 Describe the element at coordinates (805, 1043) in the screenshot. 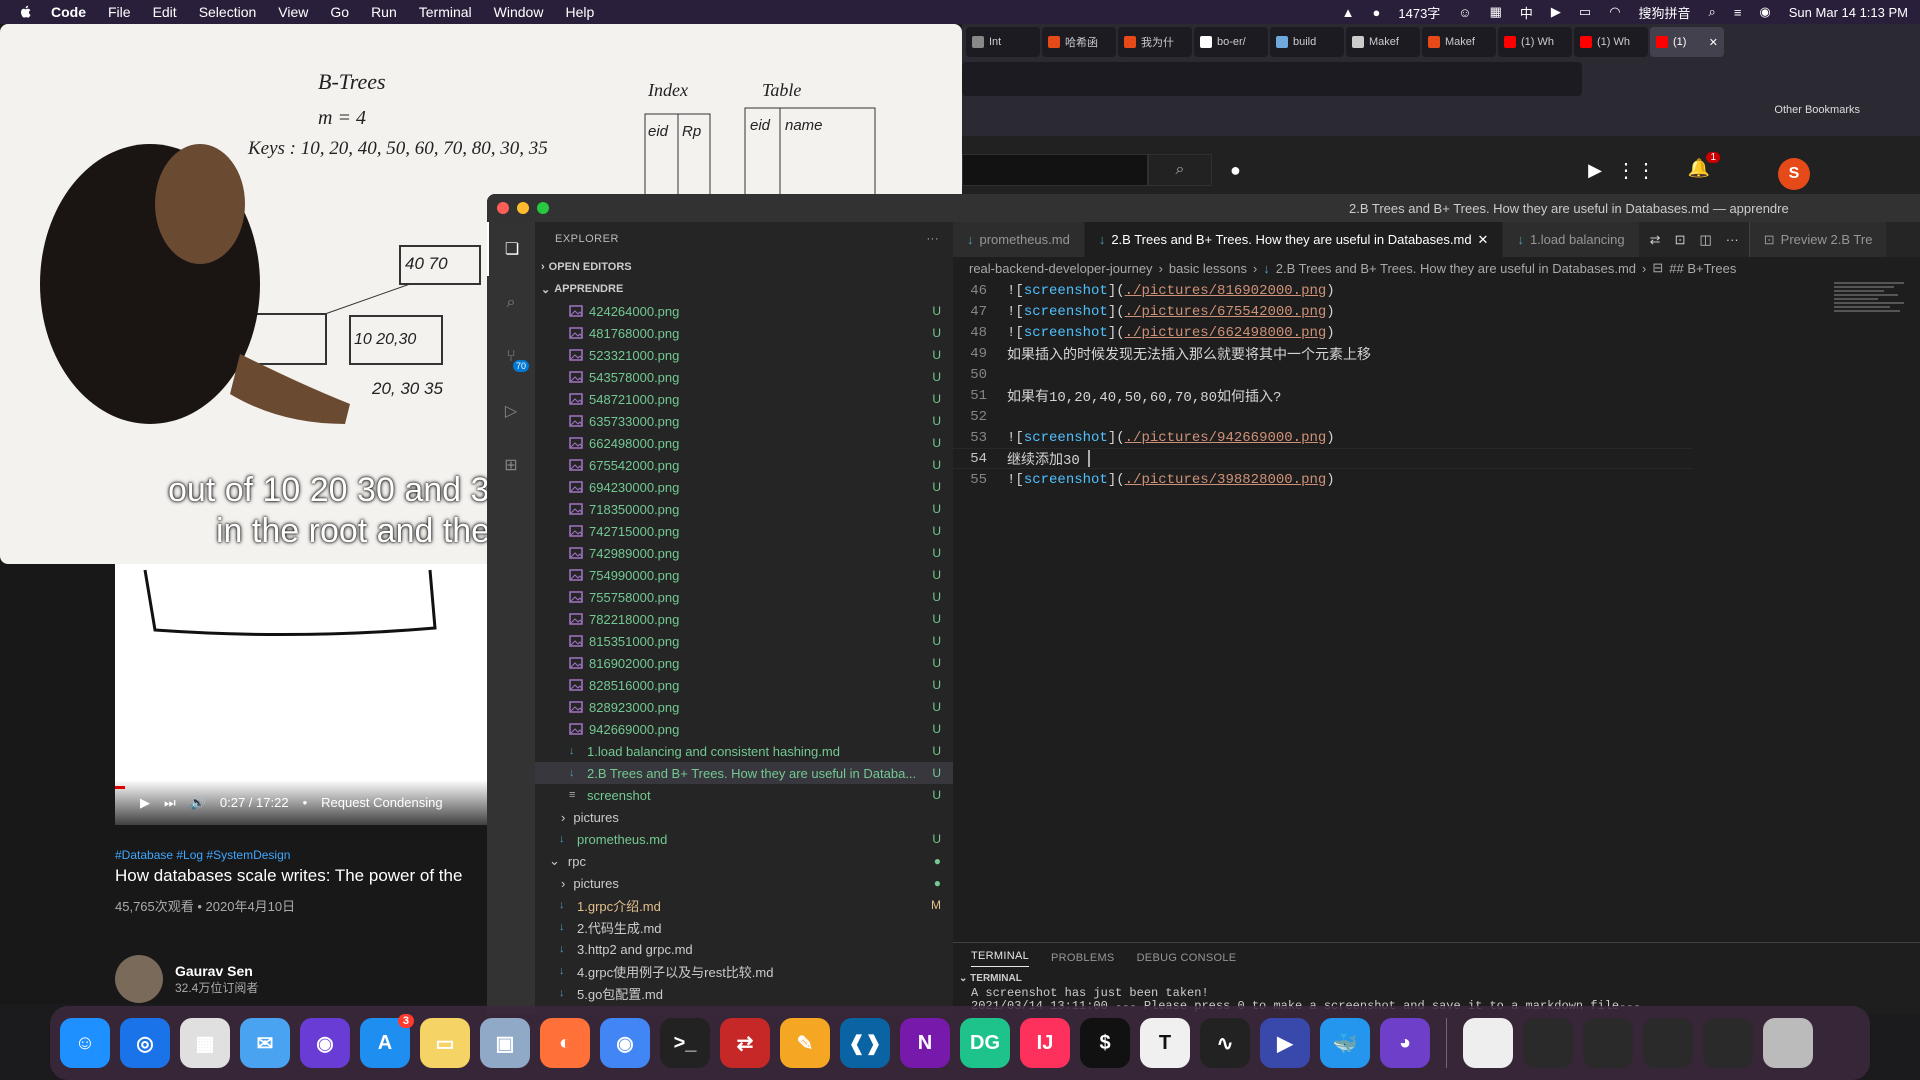

I see `pages-icon: ✎` at that location.